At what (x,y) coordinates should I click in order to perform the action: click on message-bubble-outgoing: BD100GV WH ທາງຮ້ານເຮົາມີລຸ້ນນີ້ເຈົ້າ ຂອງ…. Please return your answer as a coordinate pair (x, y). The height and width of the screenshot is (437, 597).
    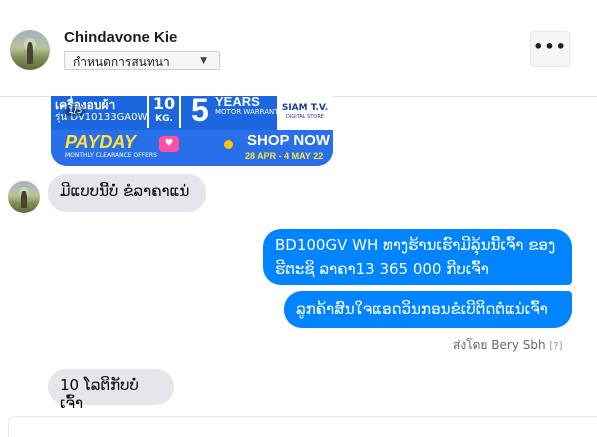
    Looking at the image, I should click on (417, 257).